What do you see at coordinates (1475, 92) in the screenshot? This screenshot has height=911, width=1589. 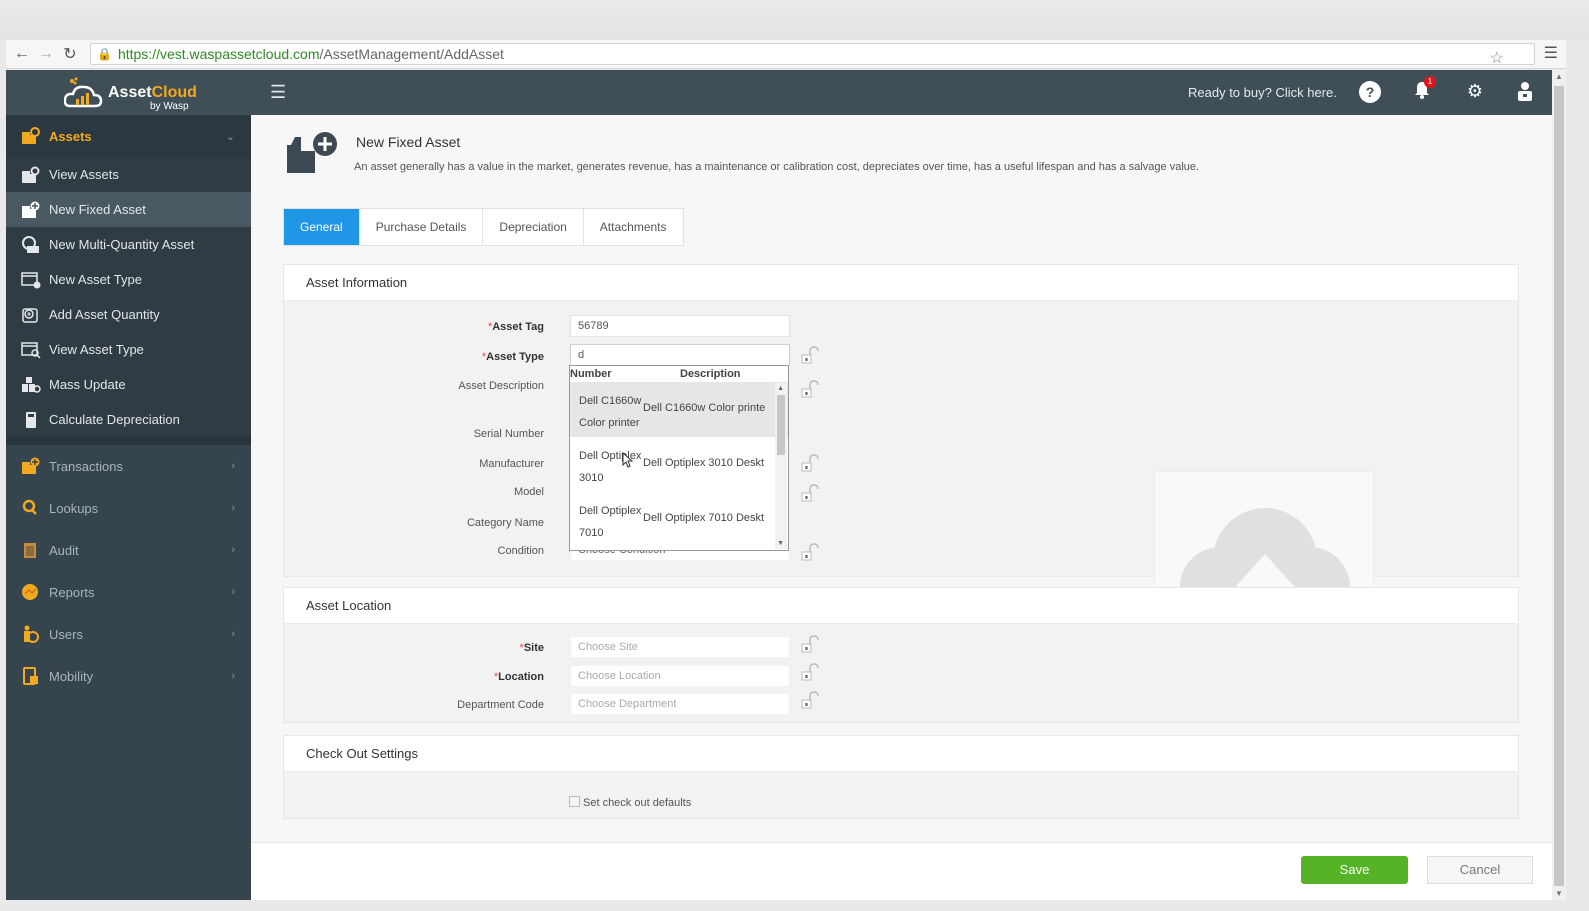 I see `gear-icon: ⚙` at bounding box center [1475, 92].